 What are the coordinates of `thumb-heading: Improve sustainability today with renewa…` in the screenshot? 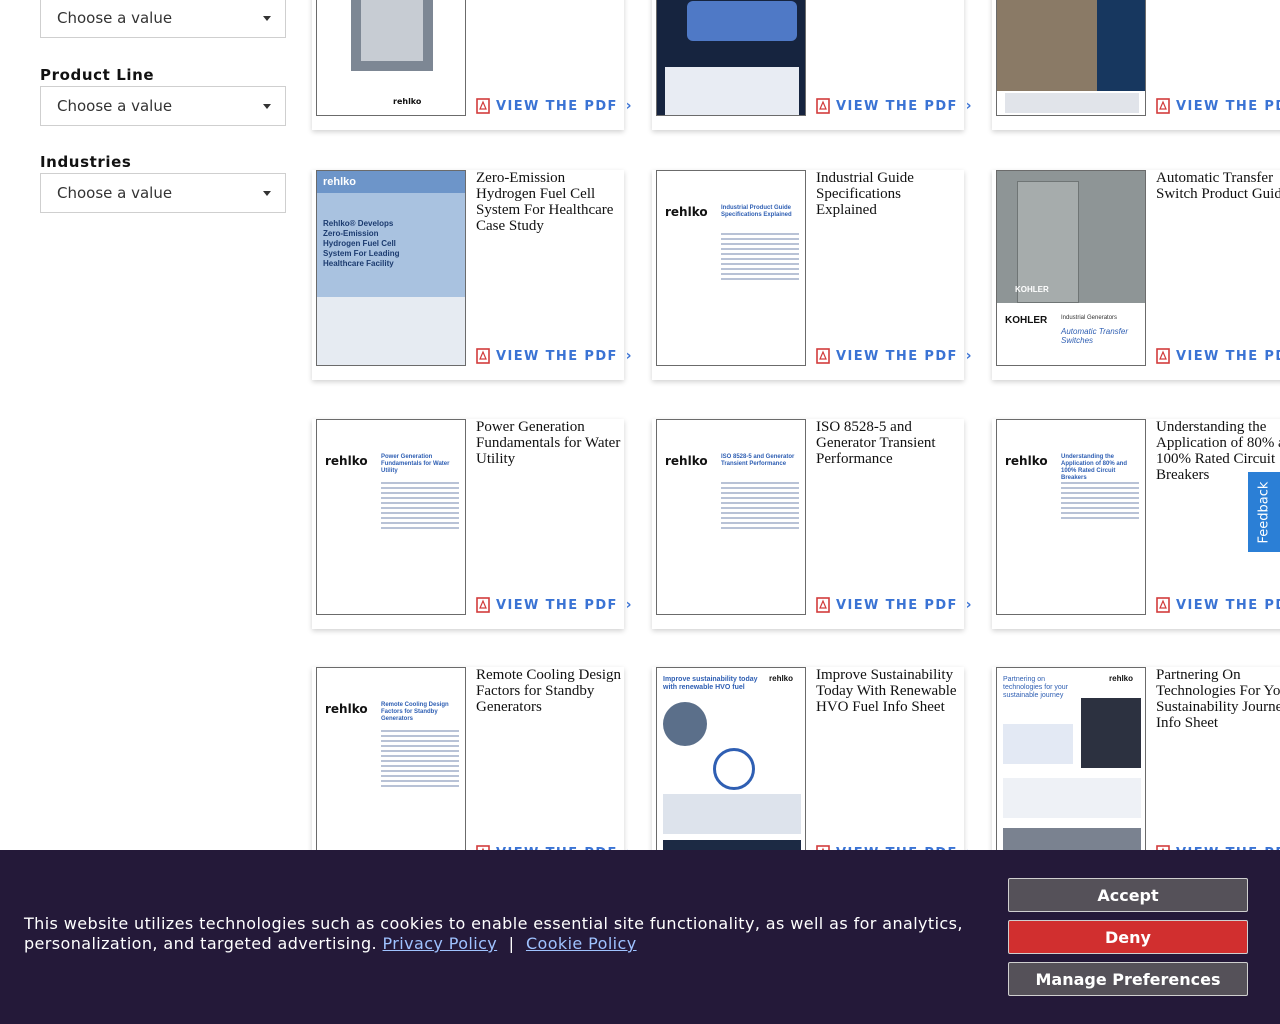 It's located at (710, 683).